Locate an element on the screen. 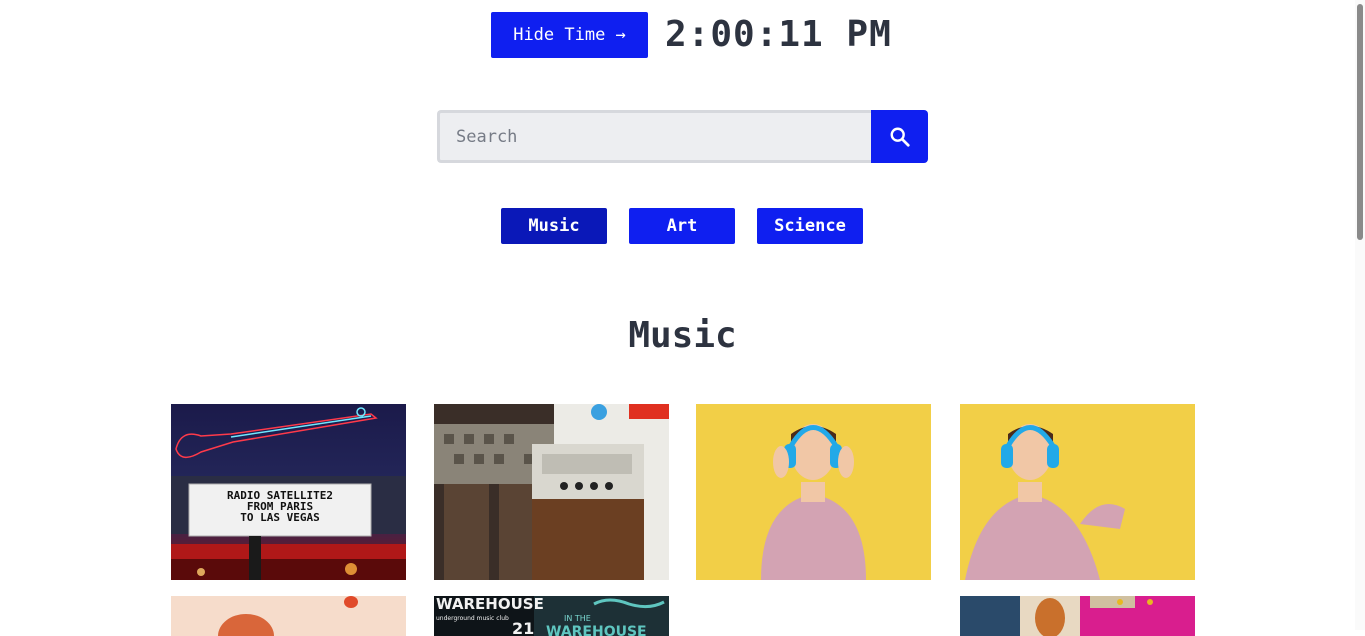 This screenshot has width=1365, height=636. scrollbar-thumb is located at coordinates (1360, 122).